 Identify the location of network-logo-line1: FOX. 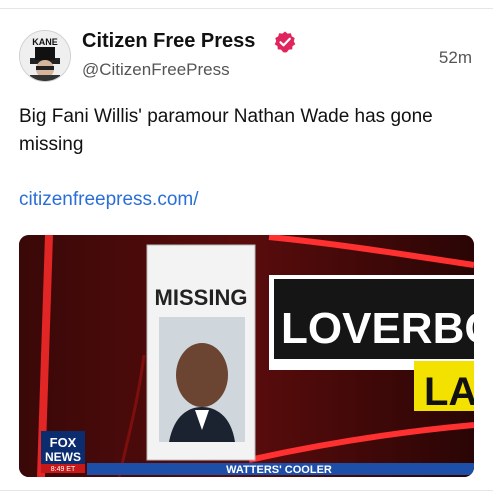
(63, 442).